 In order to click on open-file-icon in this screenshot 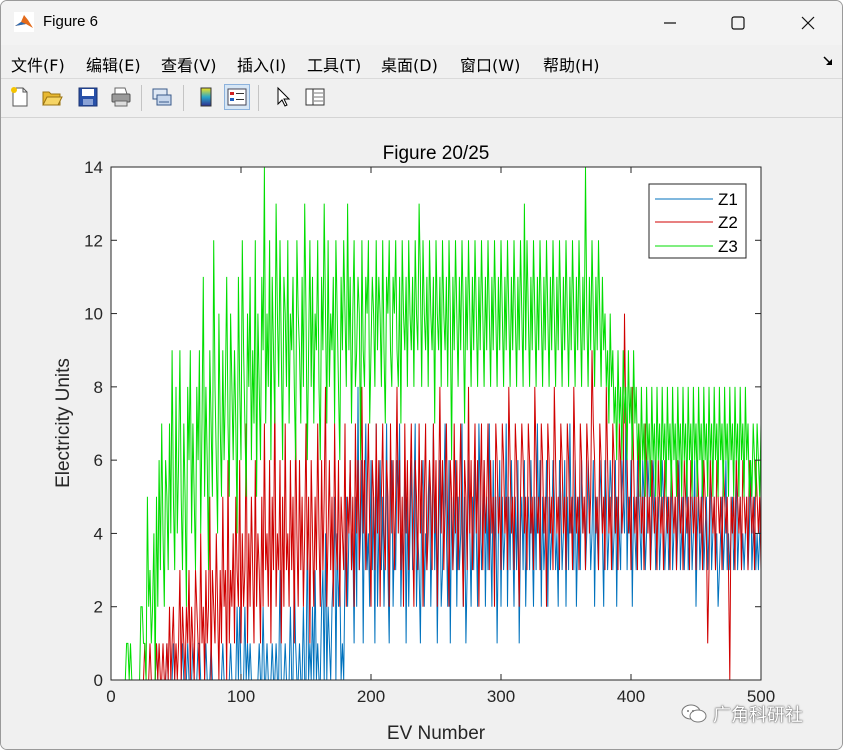, I will do `click(52, 98)`.